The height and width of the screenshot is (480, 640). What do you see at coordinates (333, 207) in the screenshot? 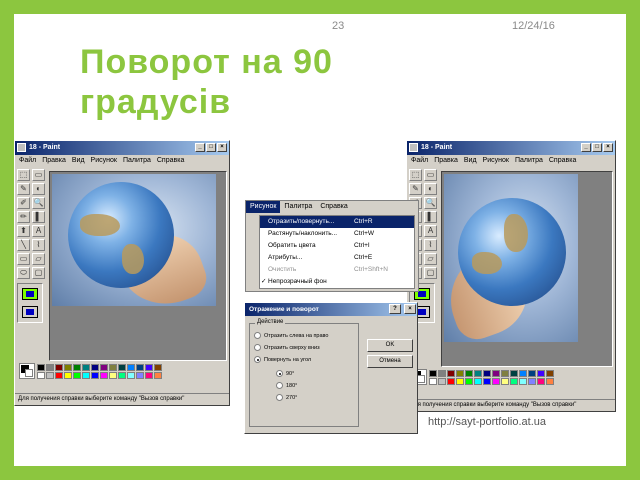
I see `tab-help: Справка` at bounding box center [333, 207].